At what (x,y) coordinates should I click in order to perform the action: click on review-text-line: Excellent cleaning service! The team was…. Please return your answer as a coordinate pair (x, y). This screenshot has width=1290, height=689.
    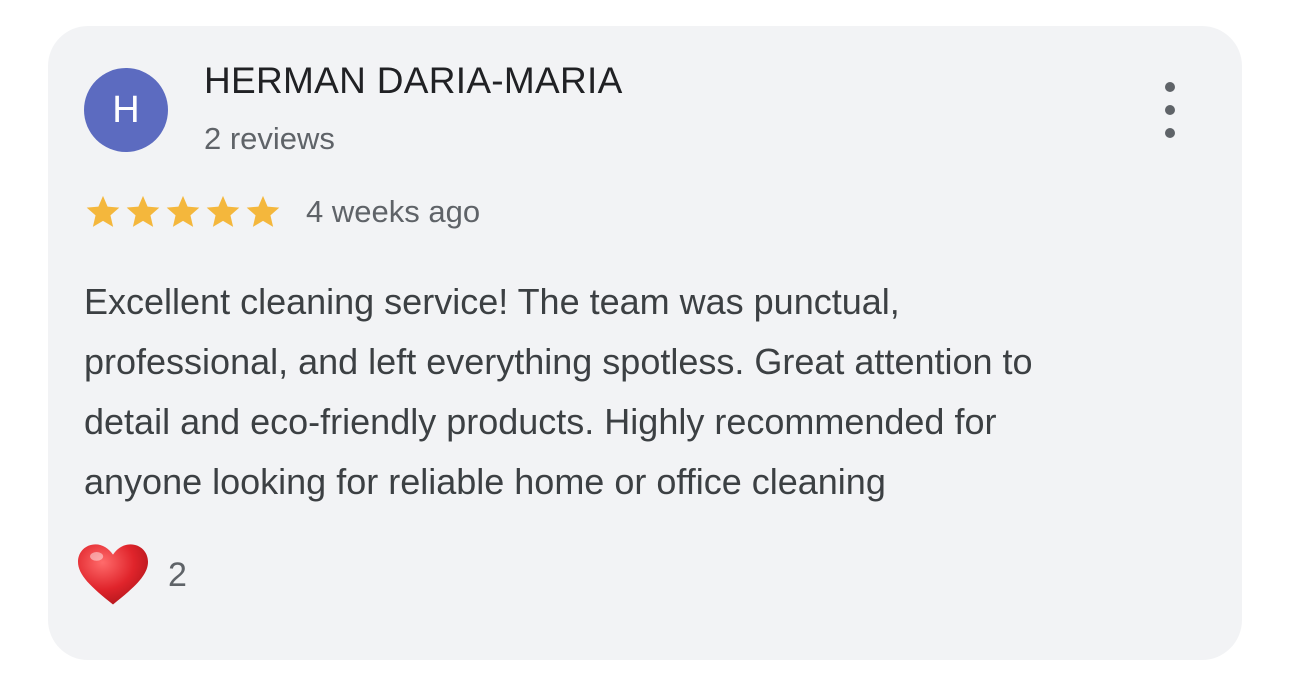
    Looking at the image, I should click on (492, 301).